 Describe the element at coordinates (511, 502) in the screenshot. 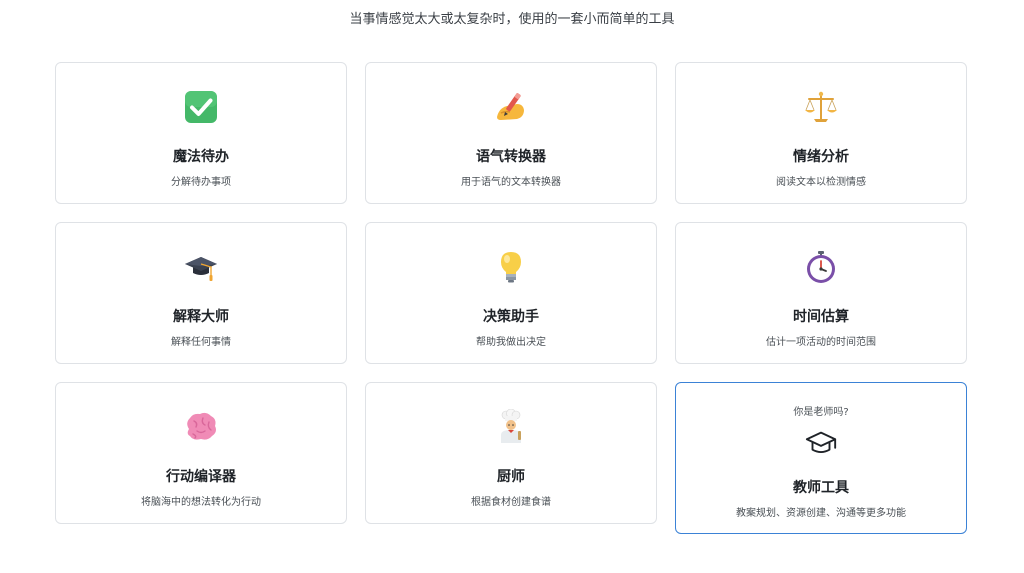

I see `tool-description: 根据食材创建食谱` at that location.